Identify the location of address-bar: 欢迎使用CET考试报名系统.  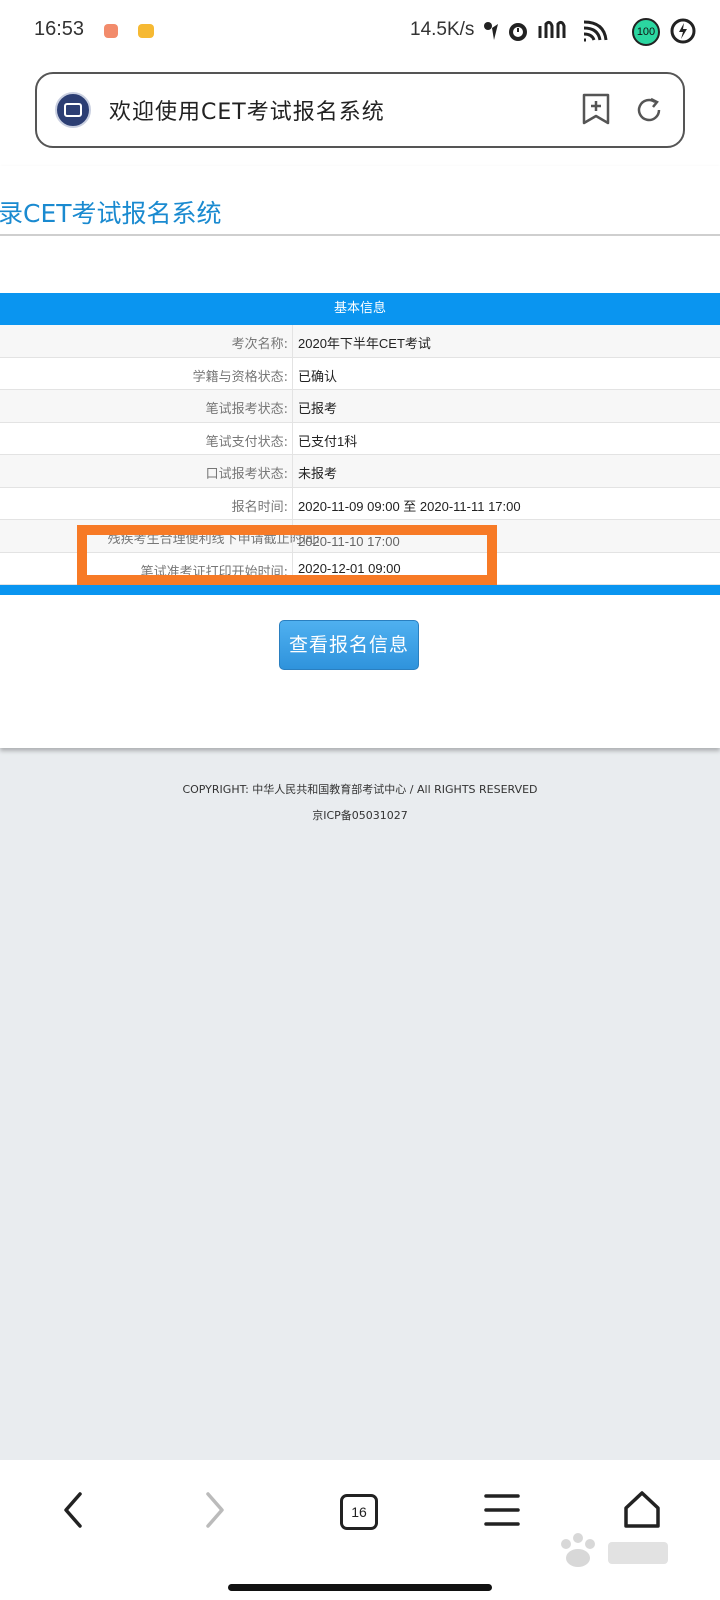
(360, 110).